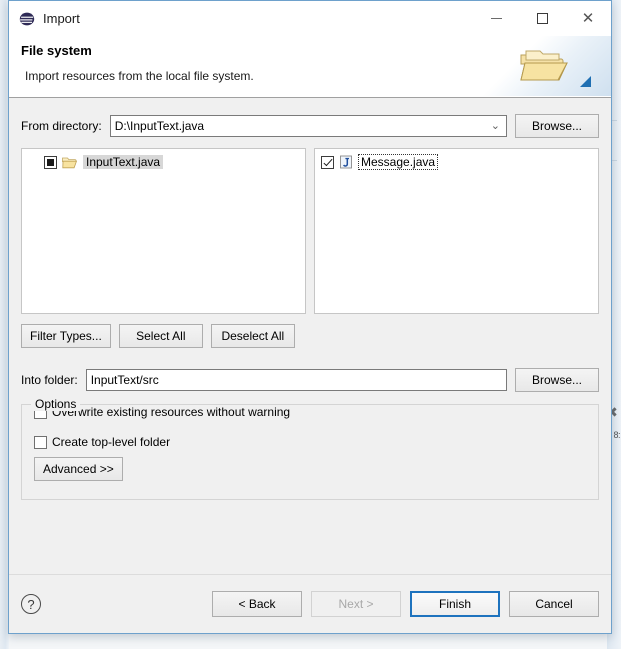 The image size is (621, 649). Describe the element at coordinates (310, 442) in the screenshot. I see `create-top-level-option-row: Create top-level folder` at that location.